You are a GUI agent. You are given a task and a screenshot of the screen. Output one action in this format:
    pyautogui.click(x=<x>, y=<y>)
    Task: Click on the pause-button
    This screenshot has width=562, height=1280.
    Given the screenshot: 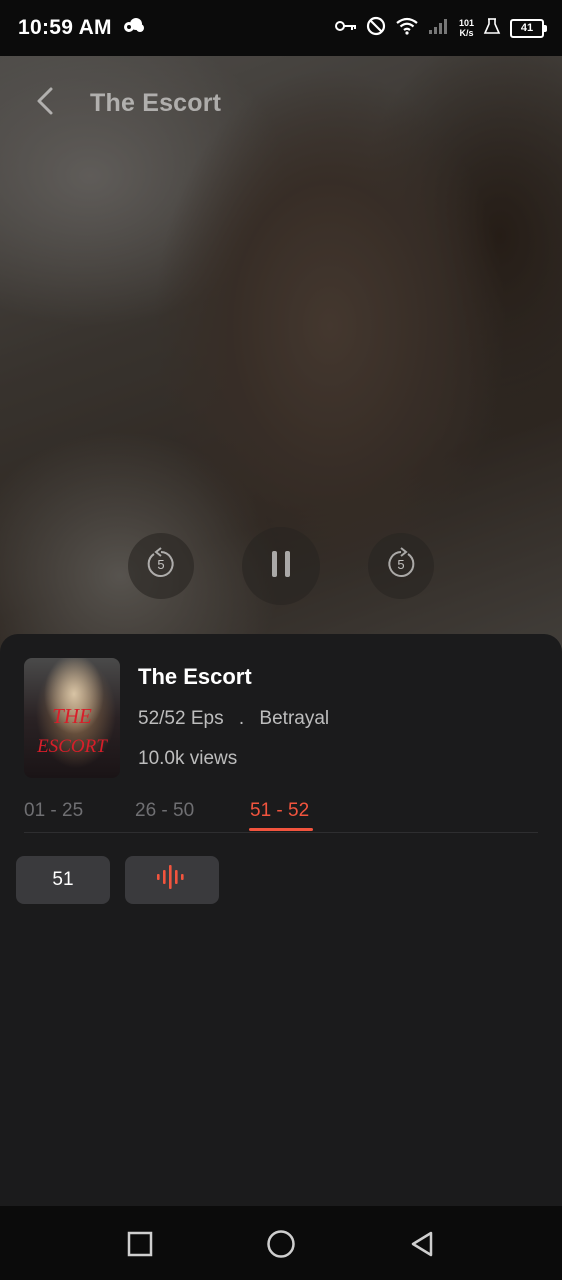 What is the action you would take?
    pyautogui.click(x=281, y=566)
    